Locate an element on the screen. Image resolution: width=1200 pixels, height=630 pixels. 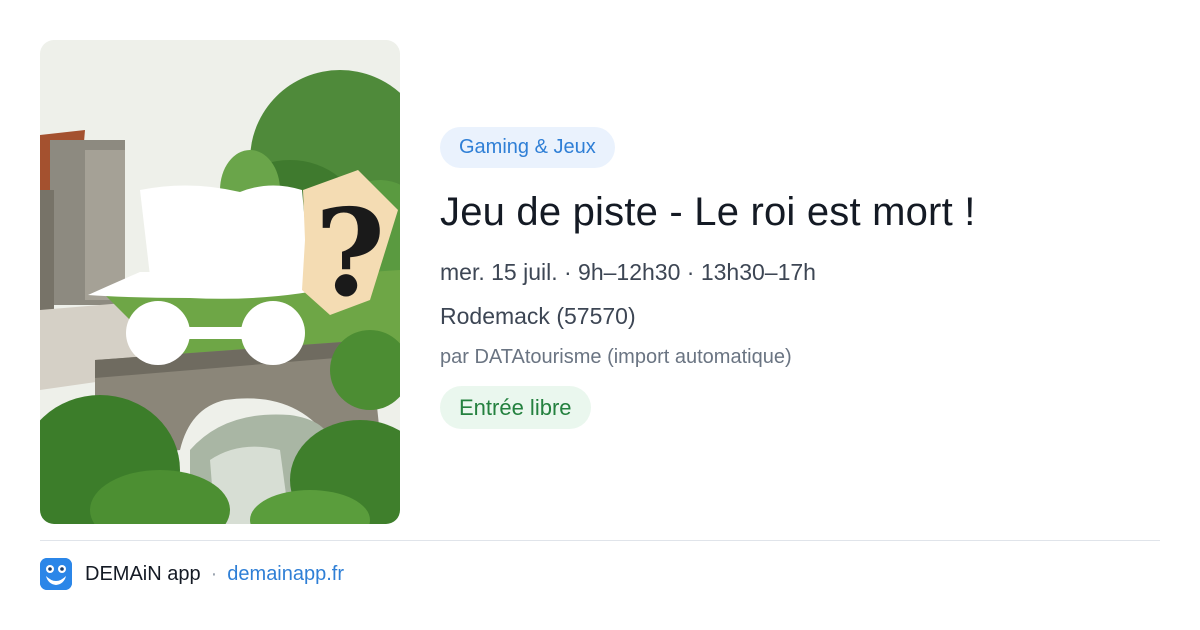
app-link: demainapp.fr is located at coordinates (285, 574).